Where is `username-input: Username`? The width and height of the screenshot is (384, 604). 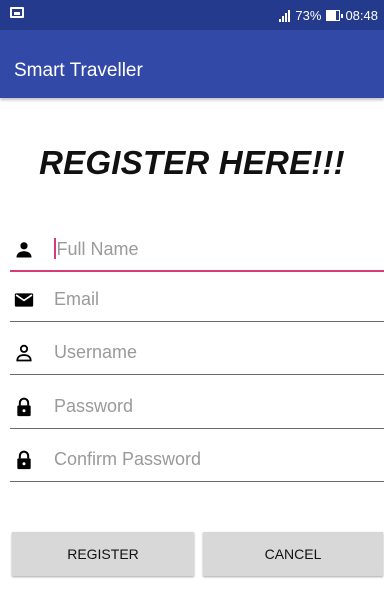 username-input: Username is located at coordinates (215, 352).